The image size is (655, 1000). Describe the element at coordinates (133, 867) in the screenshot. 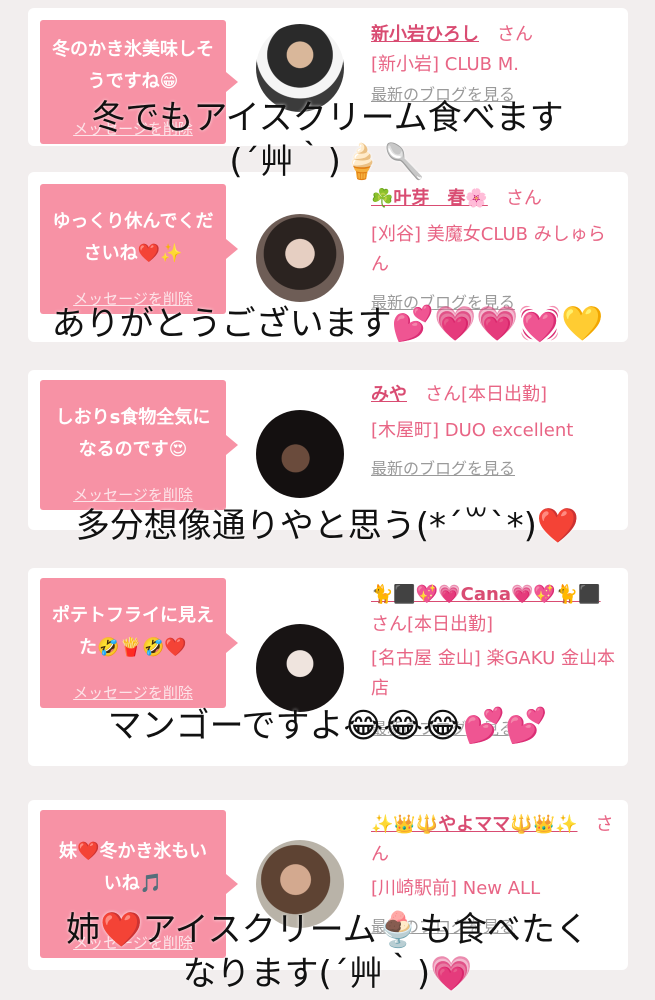

I see `message-text: 妹❤️冬かき氷もいいね🎵` at that location.